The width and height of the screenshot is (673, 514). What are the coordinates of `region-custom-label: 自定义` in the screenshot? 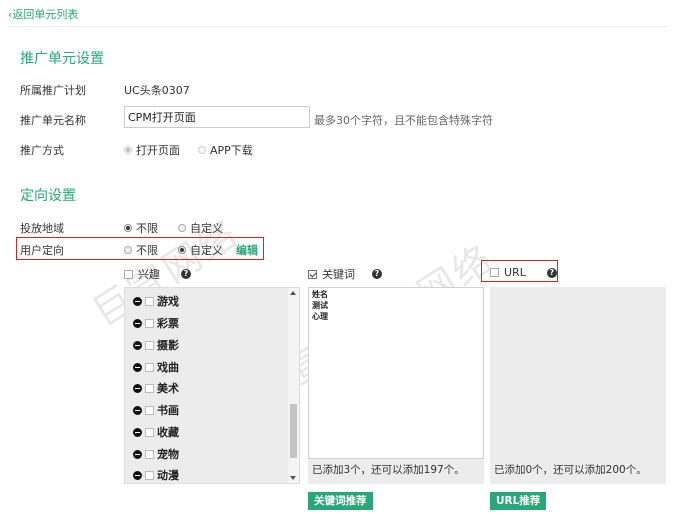 It's located at (206, 228).